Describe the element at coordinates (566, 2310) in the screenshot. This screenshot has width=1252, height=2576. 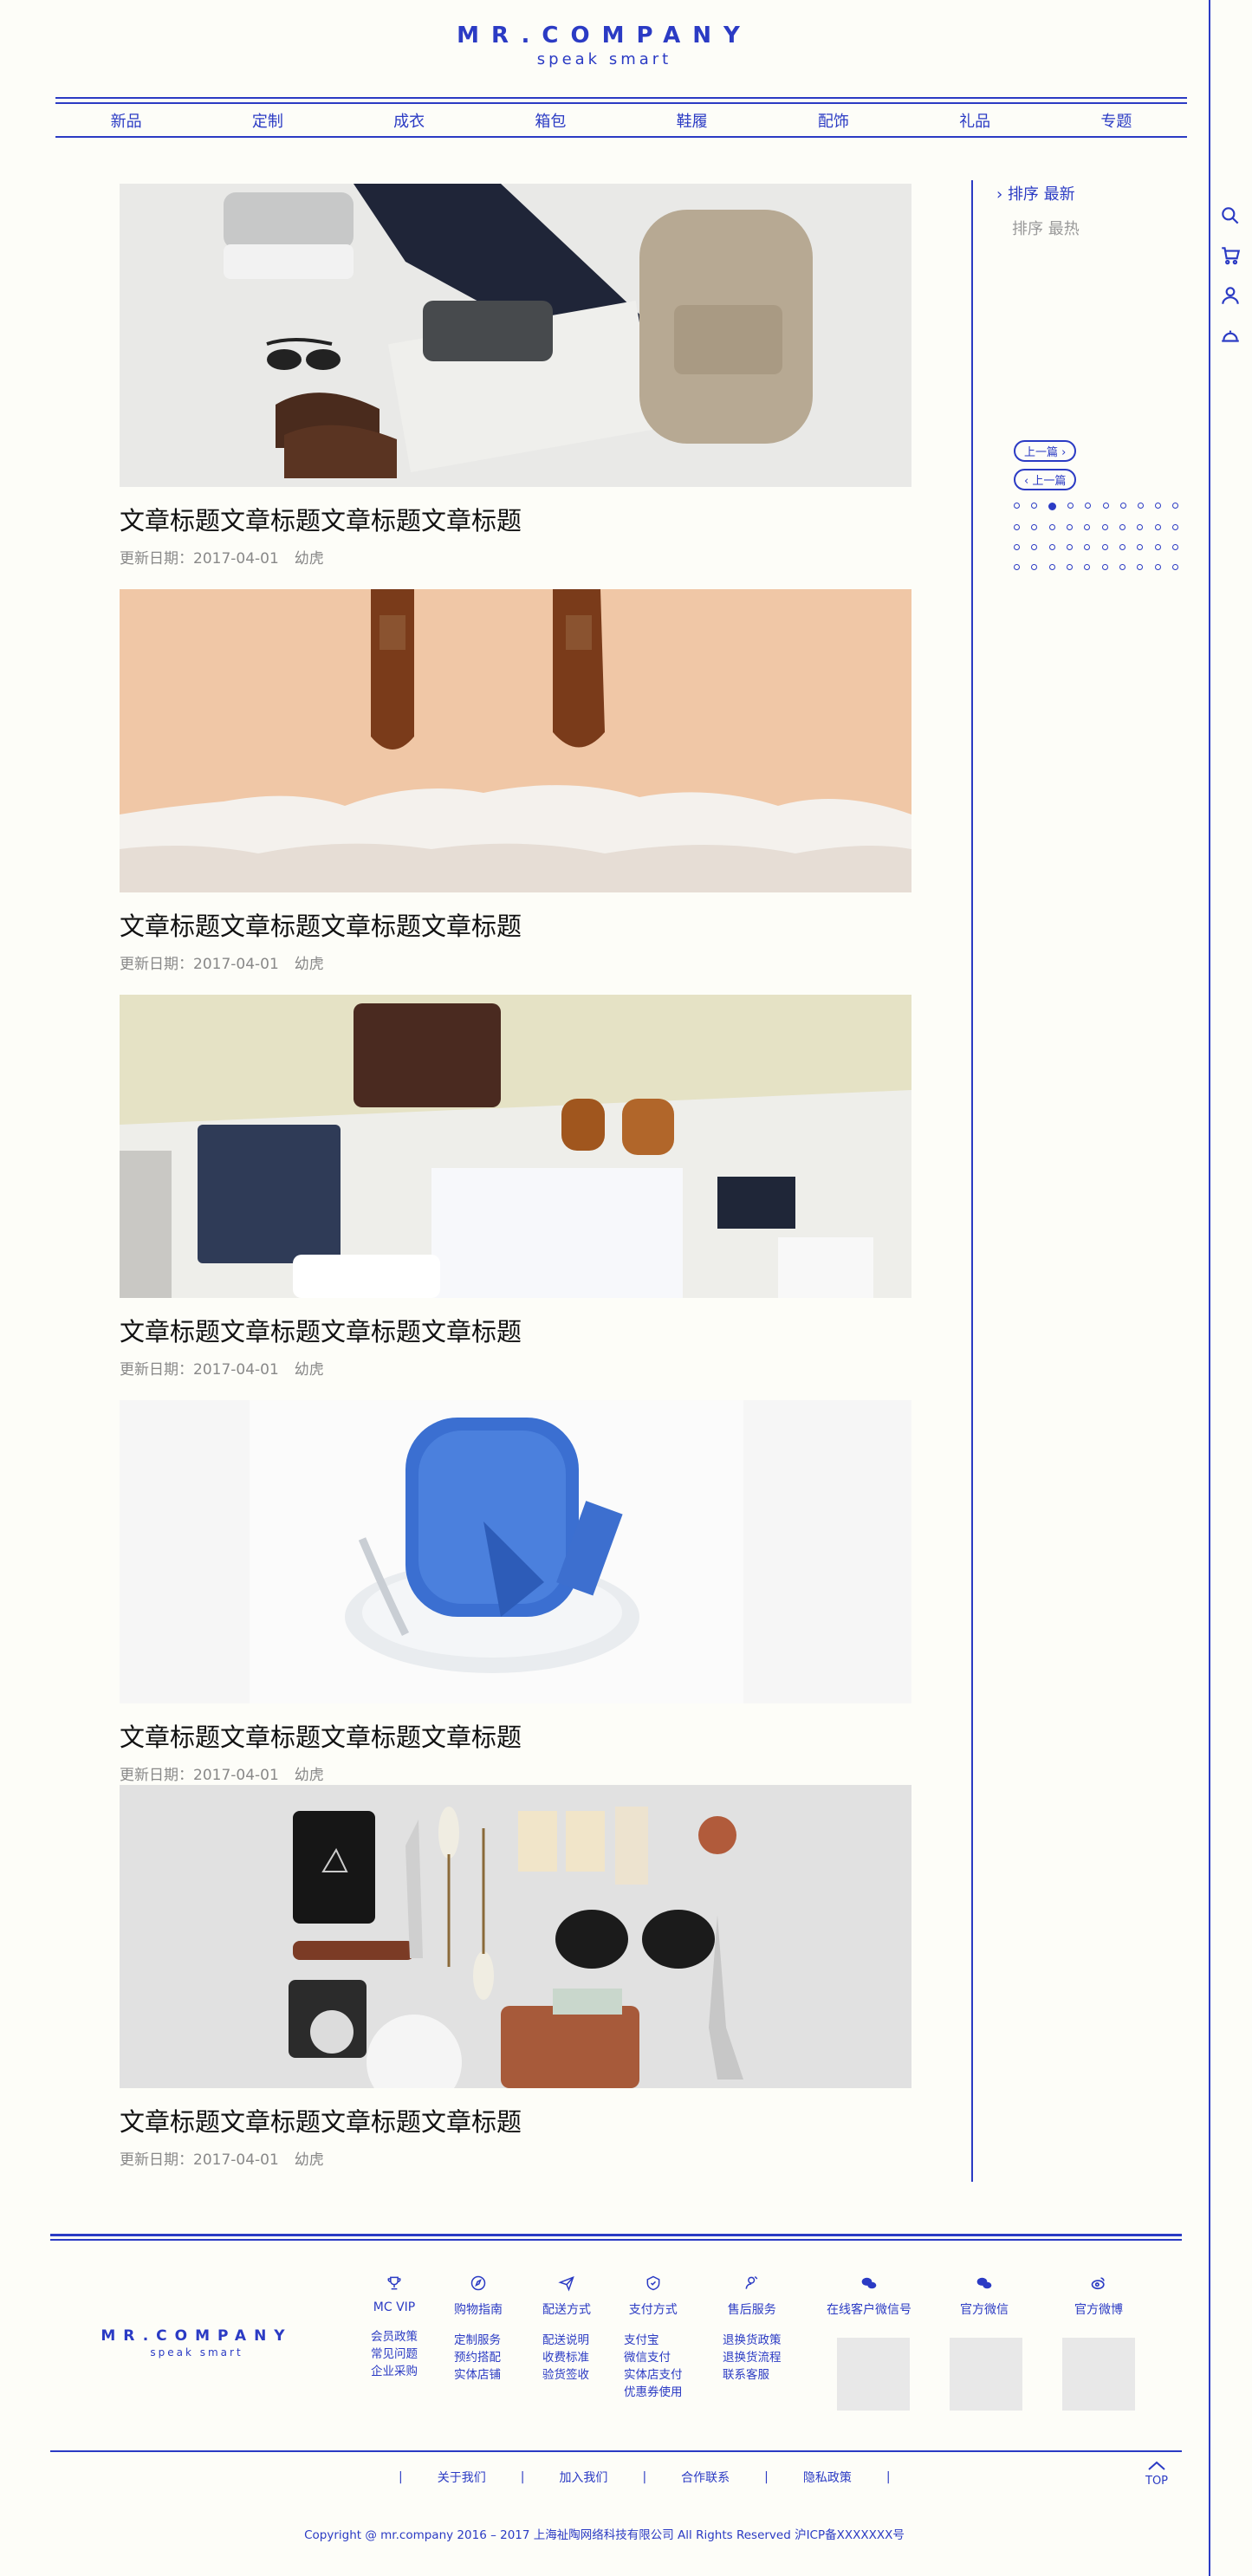
I see `footer-column-head: 配送方式` at that location.